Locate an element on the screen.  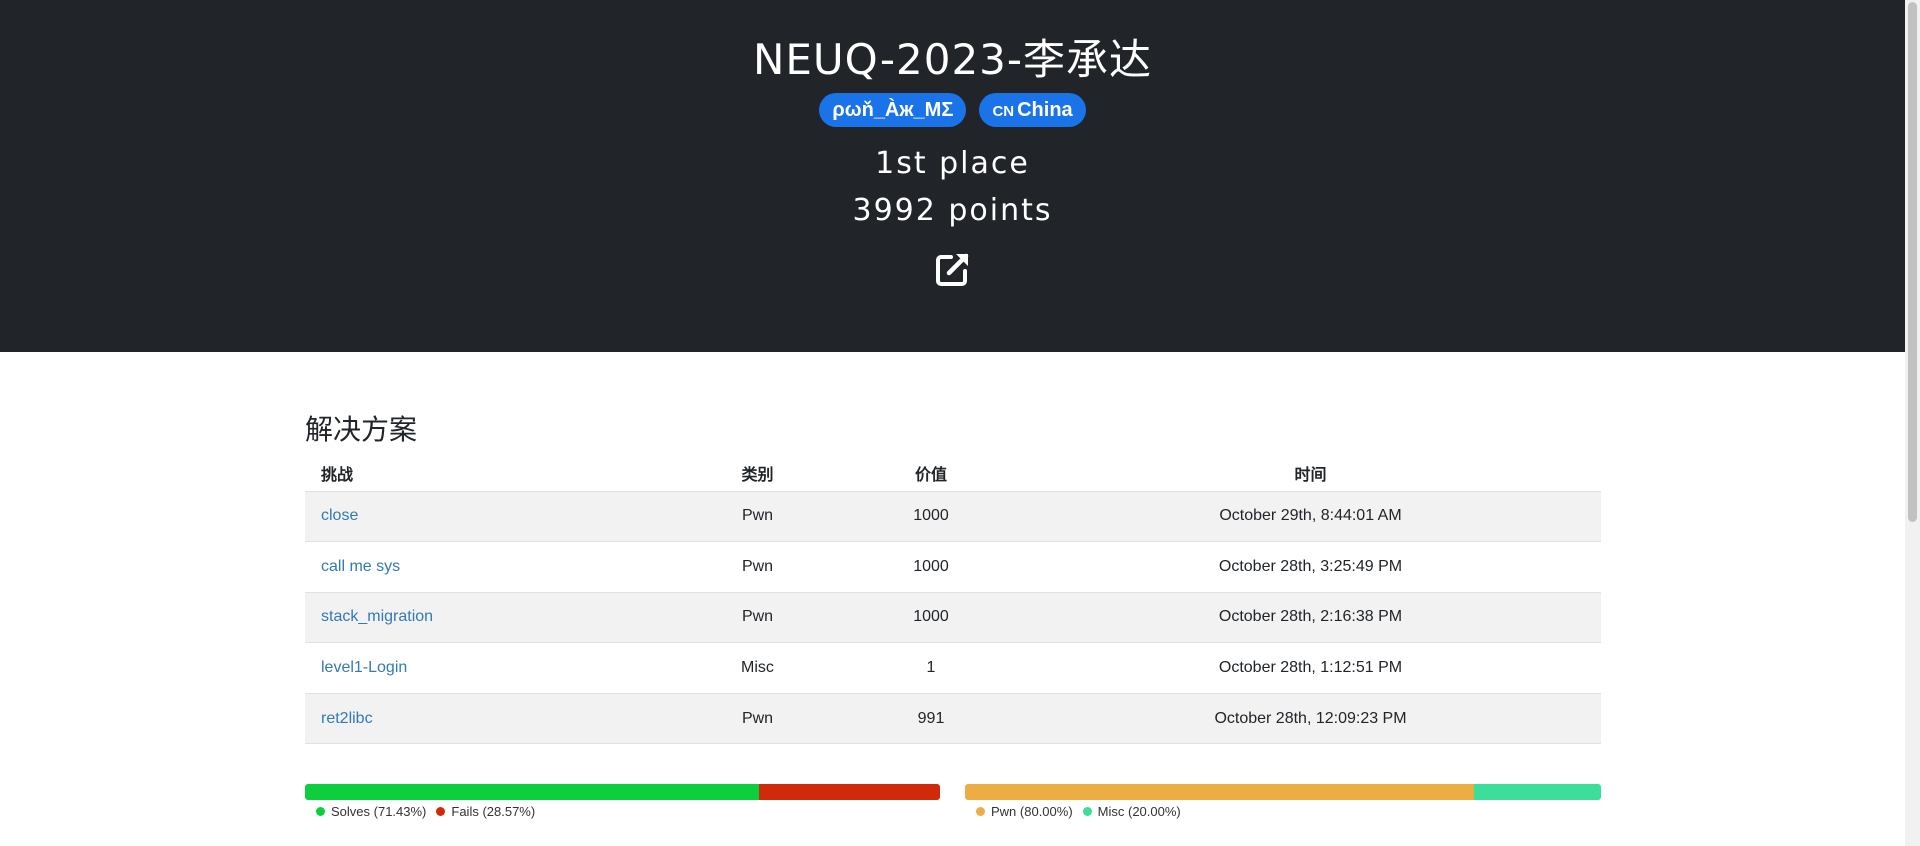
column-header-value: 价值 is located at coordinates (931, 473).